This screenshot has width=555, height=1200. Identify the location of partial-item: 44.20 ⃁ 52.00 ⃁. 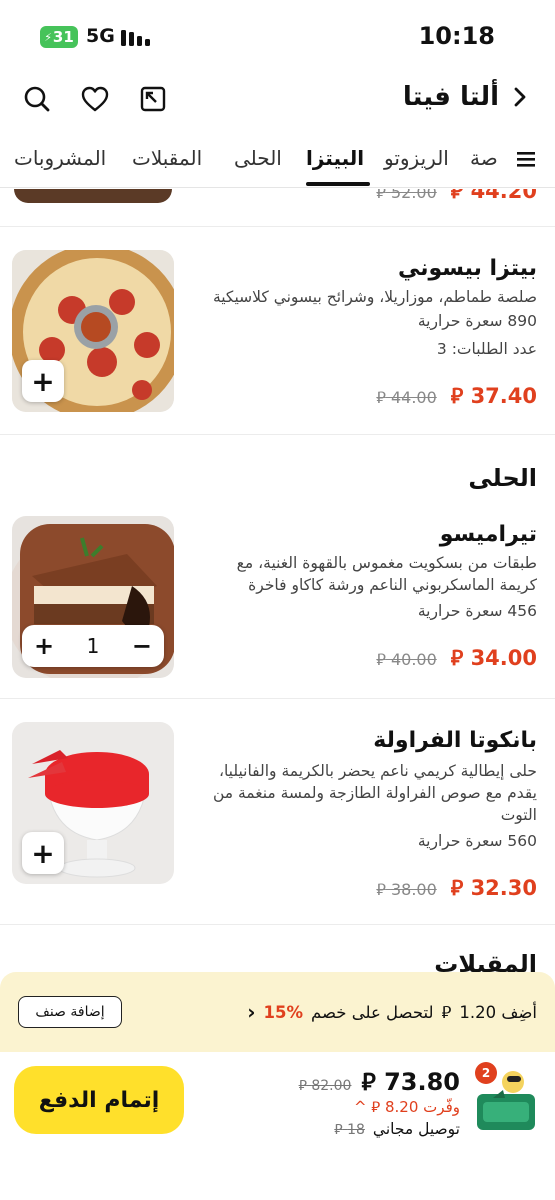
(277, 207).